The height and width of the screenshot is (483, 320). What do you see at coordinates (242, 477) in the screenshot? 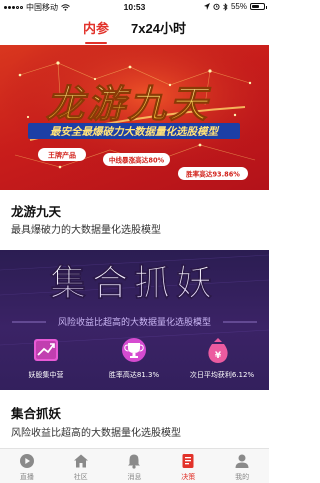
I see `nav-label-mine: 我的` at bounding box center [242, 477].